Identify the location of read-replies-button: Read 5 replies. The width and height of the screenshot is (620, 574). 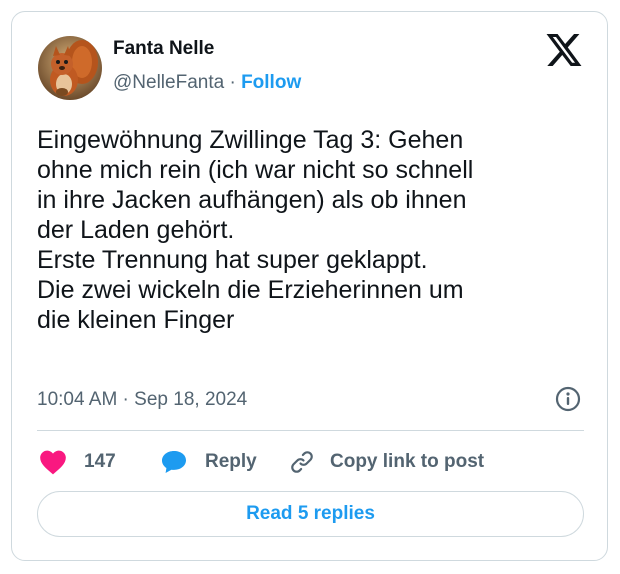
(310, 514).